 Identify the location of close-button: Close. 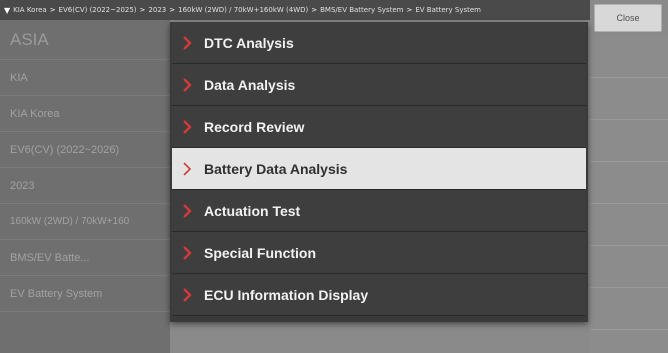
(628, 18).